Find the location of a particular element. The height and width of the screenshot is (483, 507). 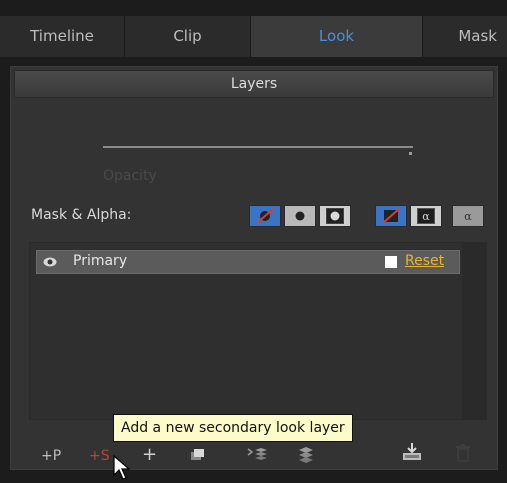

tab-timeline: Timeline is located at coordinates (62, 36).